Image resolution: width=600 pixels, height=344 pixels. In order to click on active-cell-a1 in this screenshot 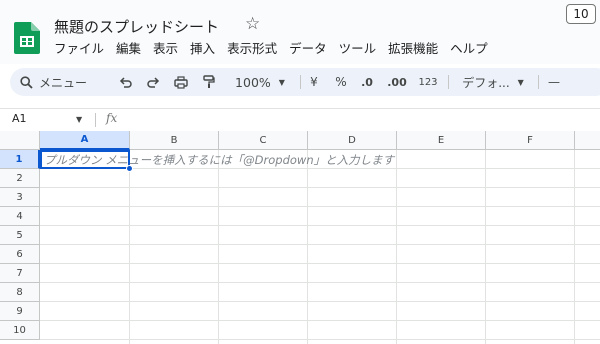, I will do `click(85, 159)`.